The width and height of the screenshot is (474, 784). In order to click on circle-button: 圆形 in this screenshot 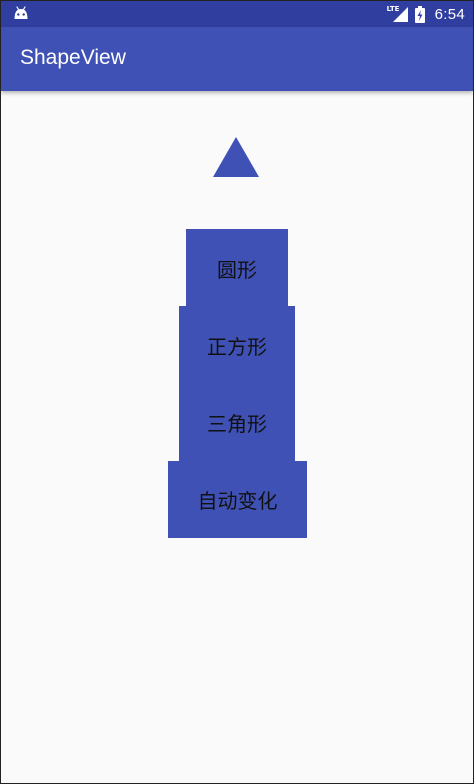, I will do `click(237, 268)`.